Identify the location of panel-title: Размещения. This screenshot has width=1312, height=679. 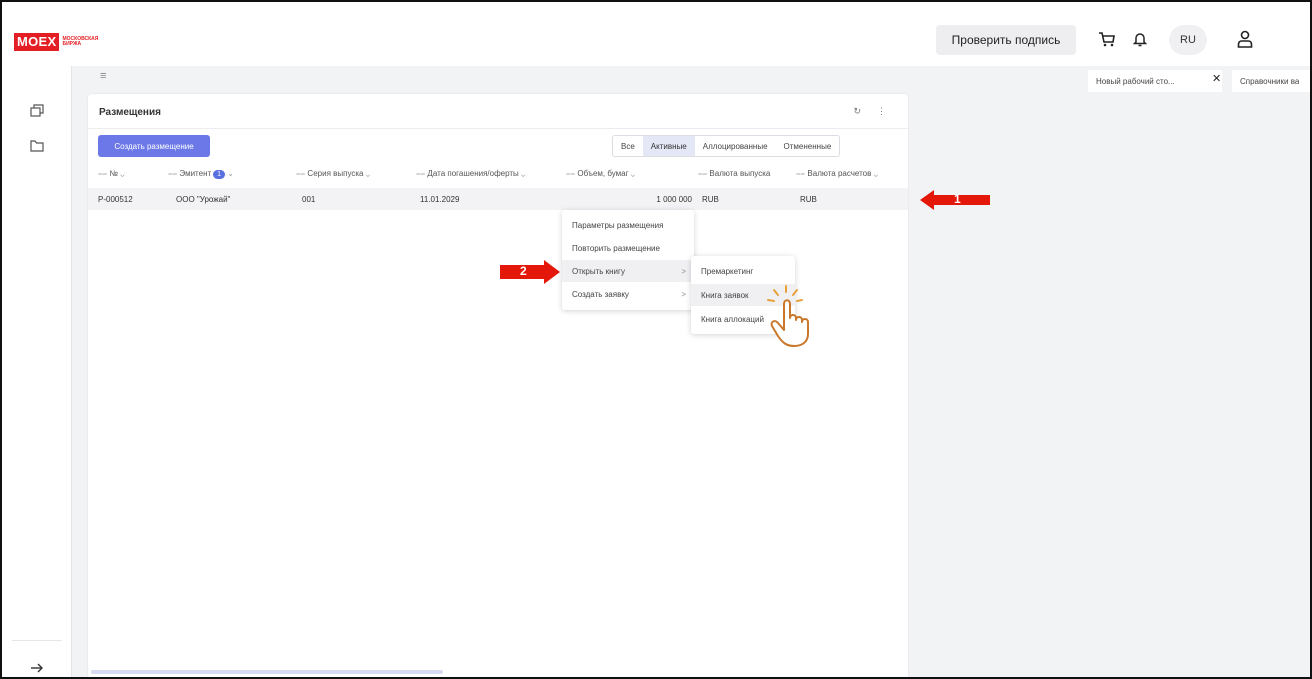
(130, 112).